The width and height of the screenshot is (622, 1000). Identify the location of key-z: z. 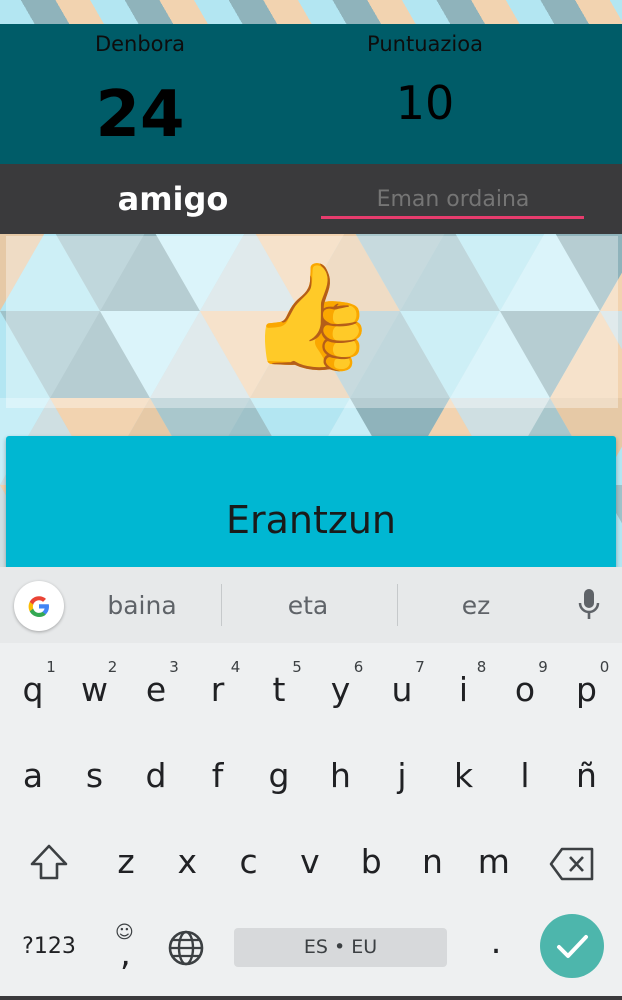
(126, 861).